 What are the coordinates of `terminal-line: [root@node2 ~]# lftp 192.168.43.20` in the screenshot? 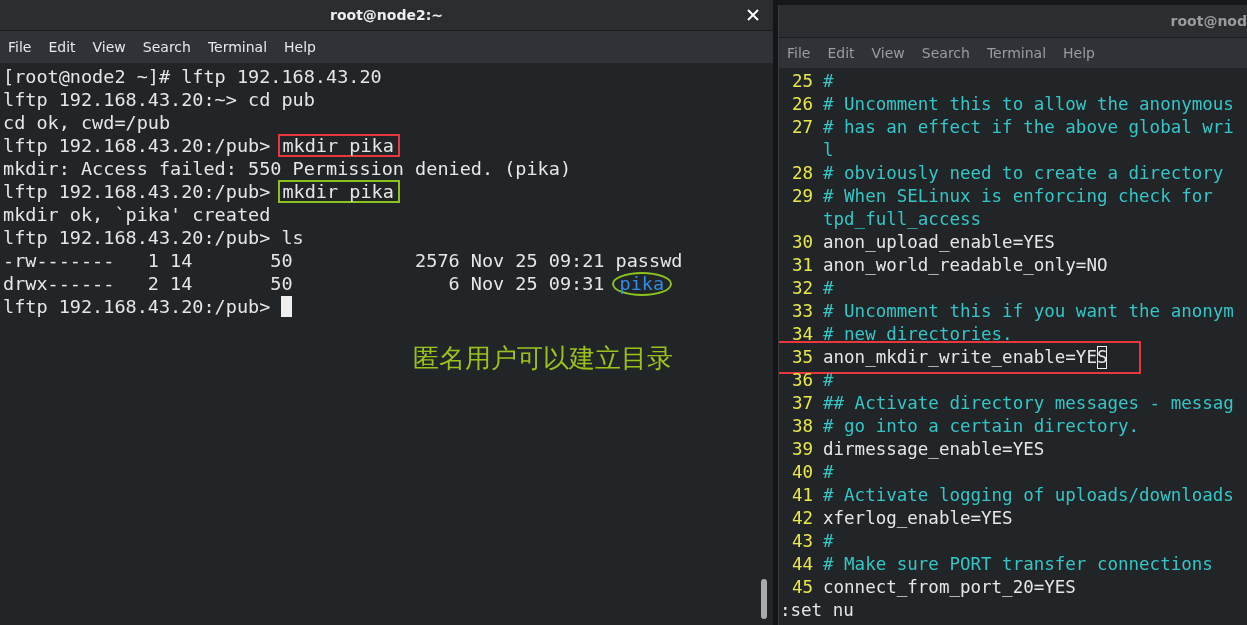 It's located at (192, 76).